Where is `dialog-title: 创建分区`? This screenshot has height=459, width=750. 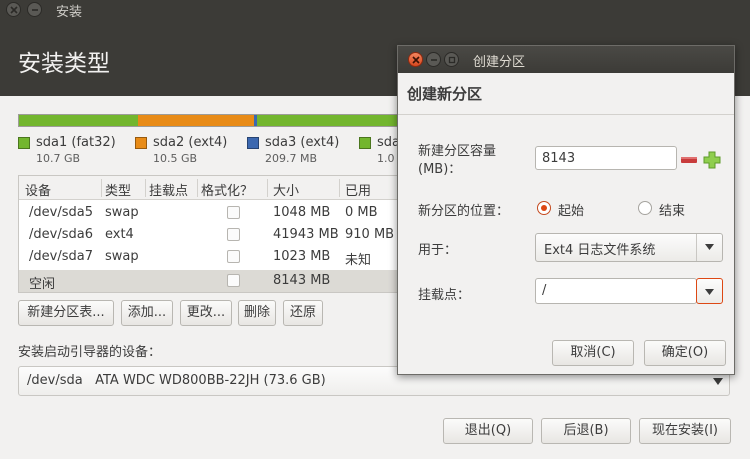
dialog-title: 创建分区 is located at coordinates (499, 62).